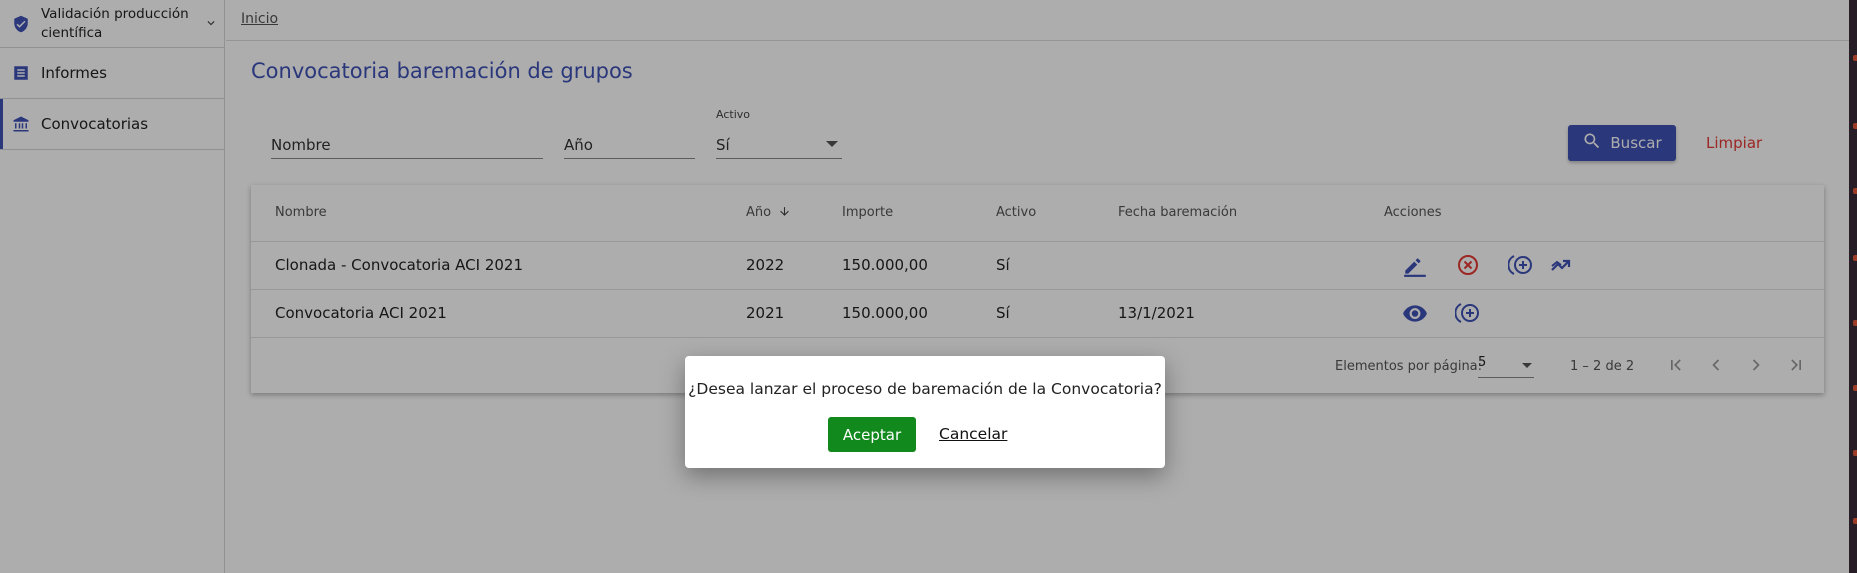  I want to click on cancel-button: Cancelar, so click(973, 434).